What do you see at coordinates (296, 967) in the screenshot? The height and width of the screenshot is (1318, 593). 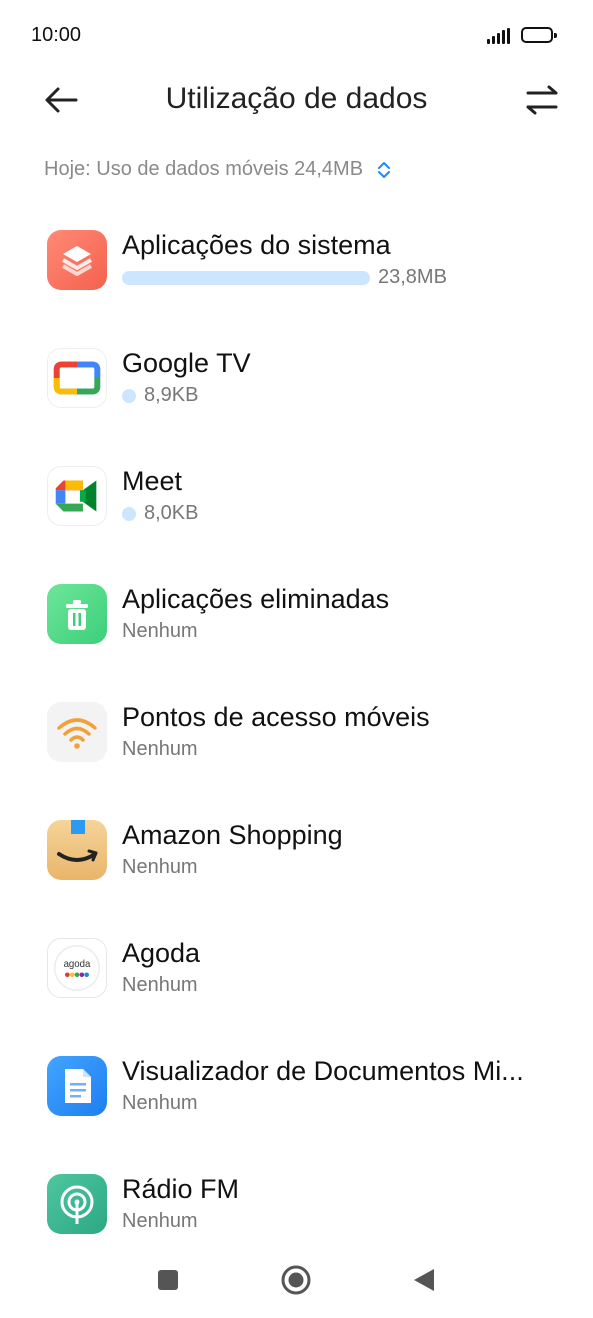 I see `list-item: agoda Agoda Nenhum` at bounding box center [296, 967].